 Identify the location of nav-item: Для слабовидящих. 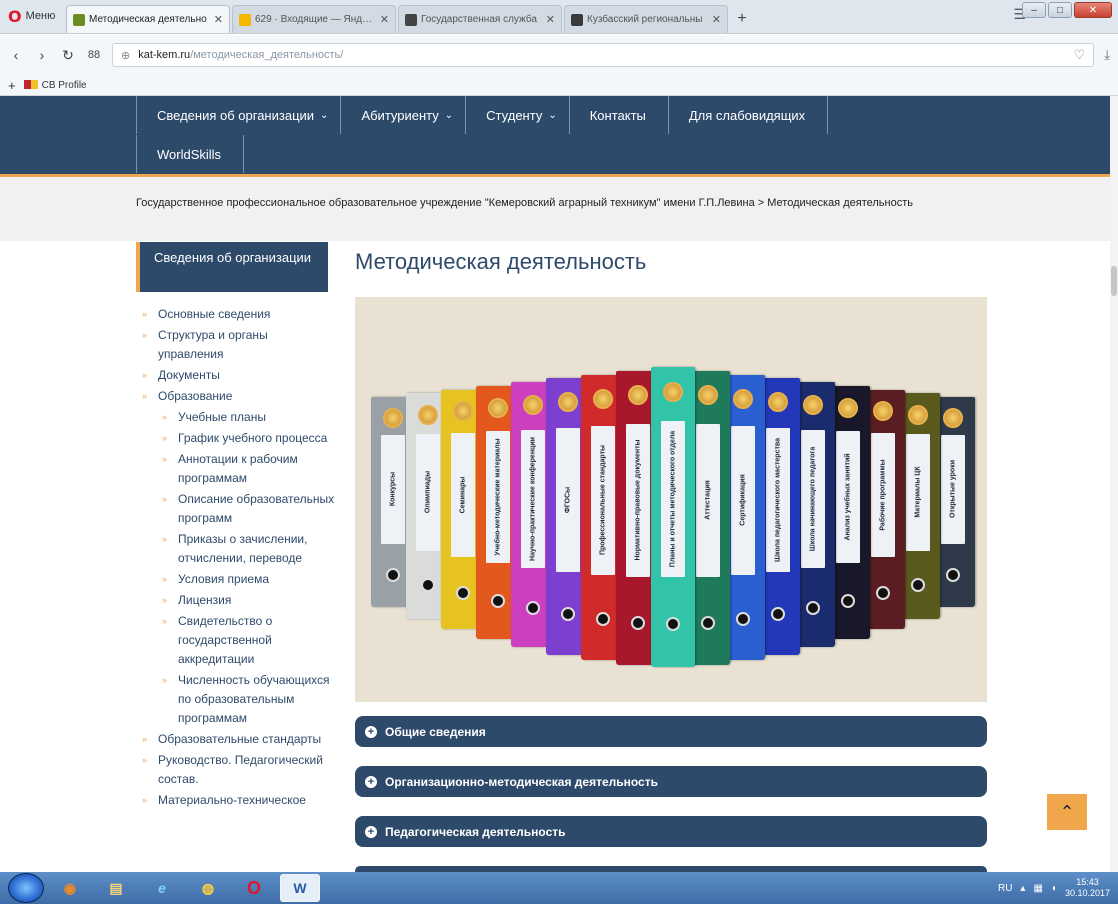
(749, 115).